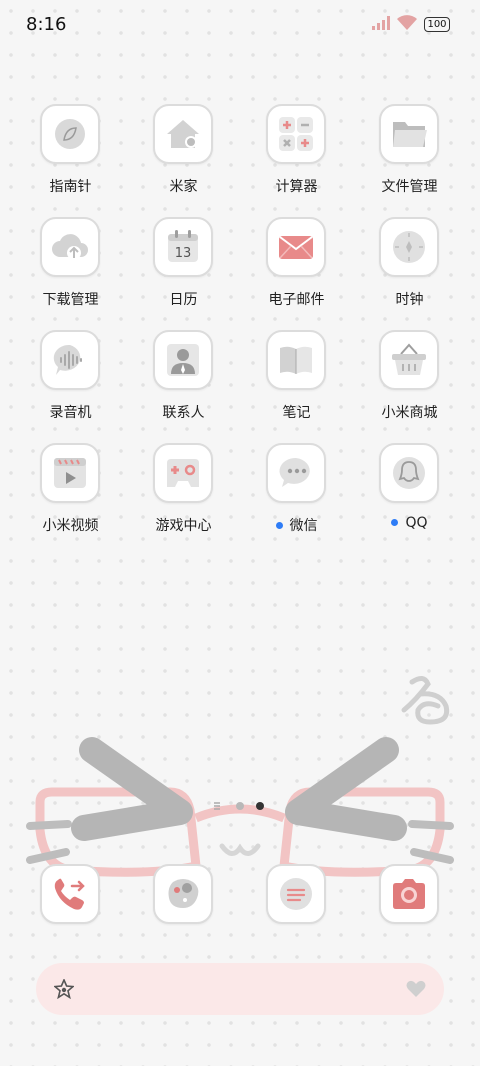  Describe the element at coordinates (46, 24) in the screenshot. I see `status-time: 8:16` at that location.